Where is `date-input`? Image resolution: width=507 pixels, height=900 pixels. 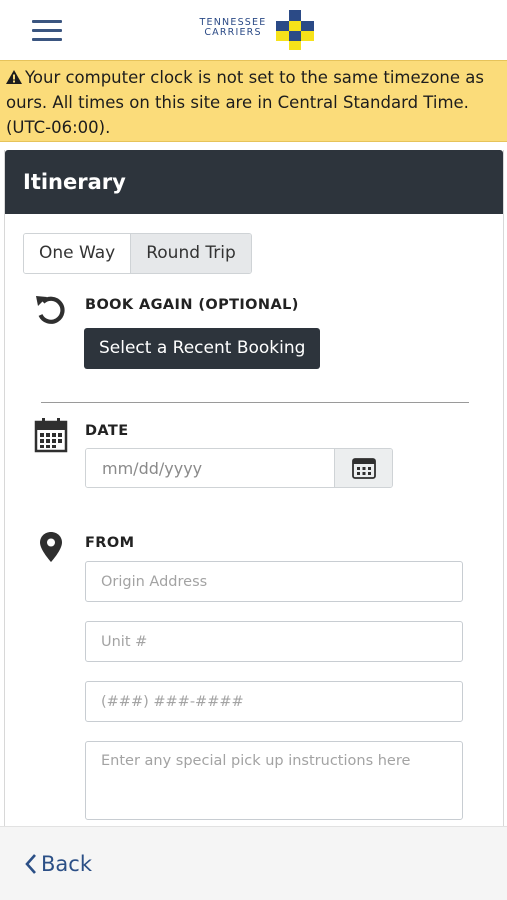 date-input is located at coordinates (210, 468).